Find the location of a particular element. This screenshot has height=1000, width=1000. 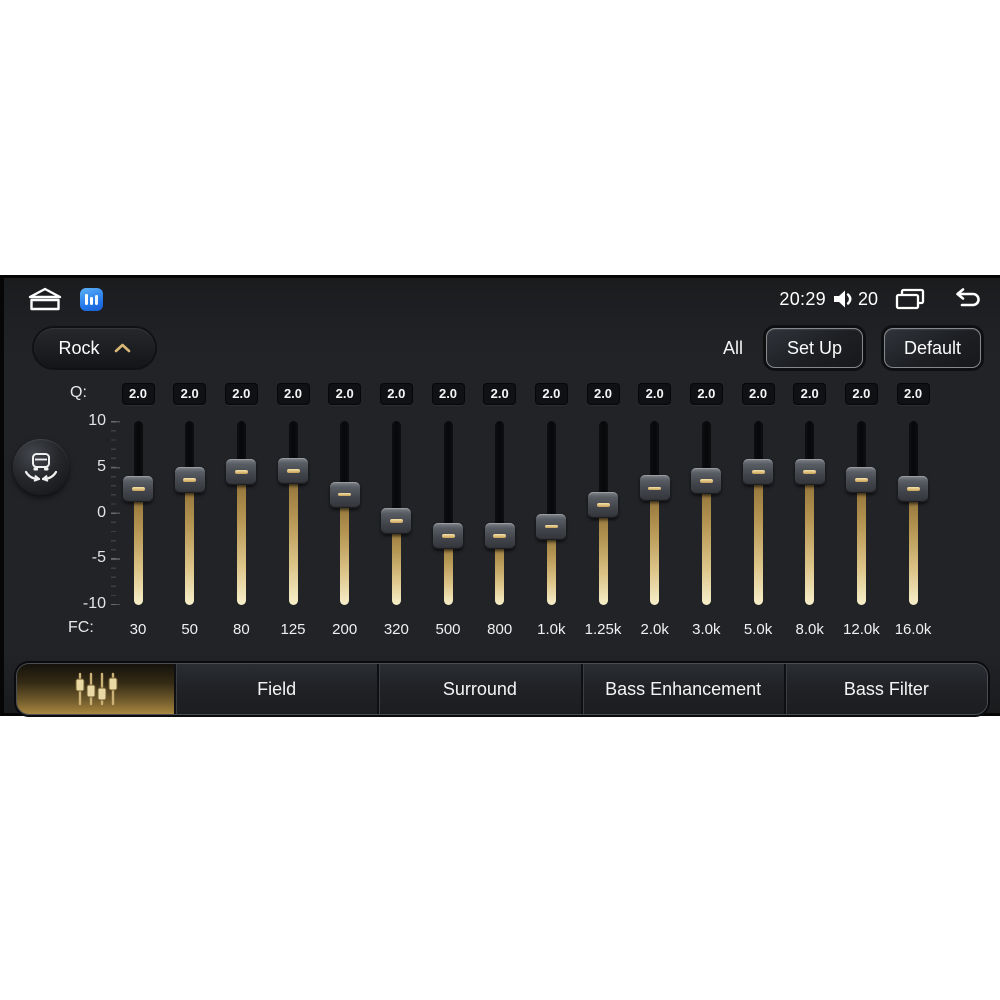

setup-button: Set Up is located at coordinates (814, 348).